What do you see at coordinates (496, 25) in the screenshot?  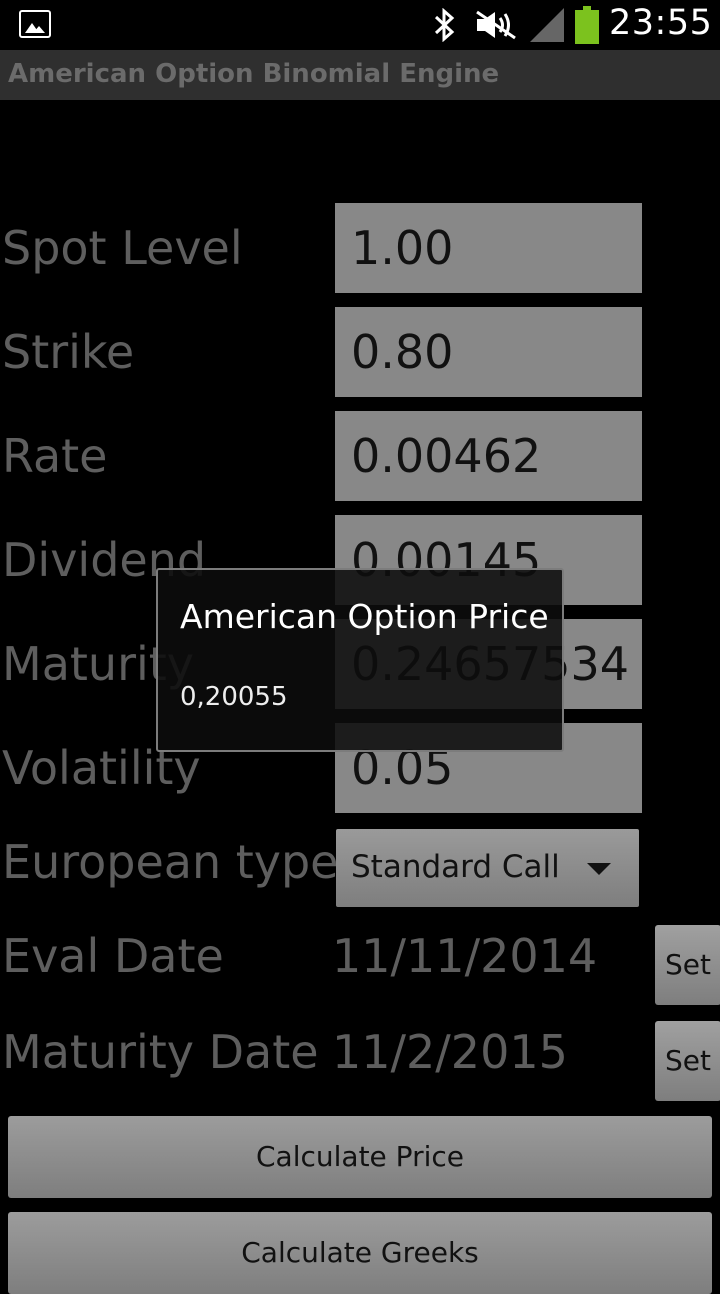 I see `mute-icon` at bounding box center [496, 25].